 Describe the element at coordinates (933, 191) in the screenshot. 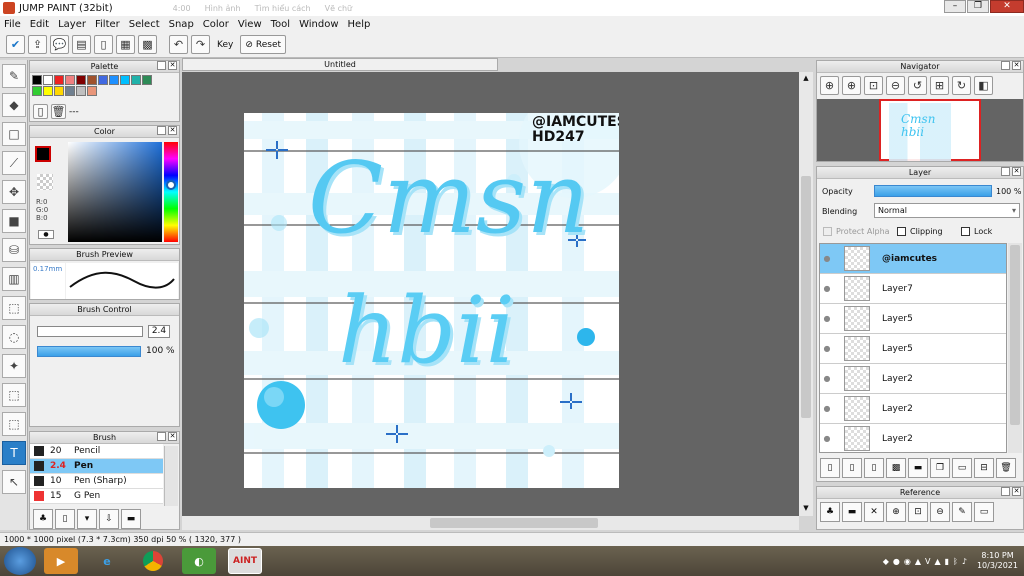

I see `layer-opacity-slider` at that location.